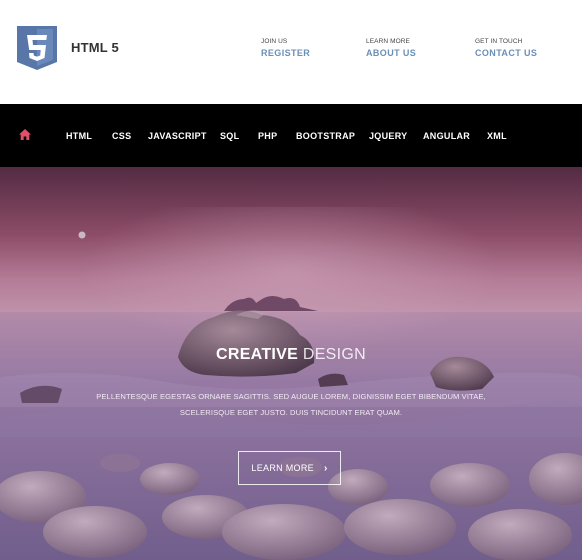  I want to click on nav-item-sql: SQL, so click(229, 136).